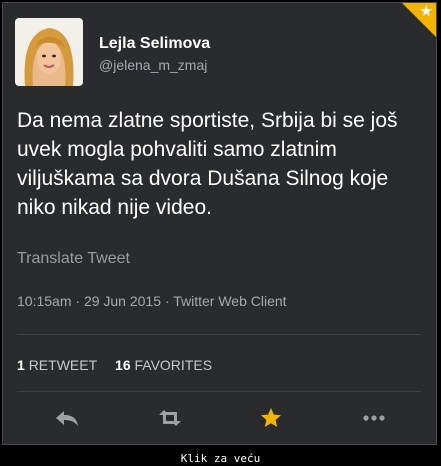 The height and width of the screenshot is (466, 441). Describe the element at coordinates (220, 418) in the screenshot. I see `action-bar` at that location.